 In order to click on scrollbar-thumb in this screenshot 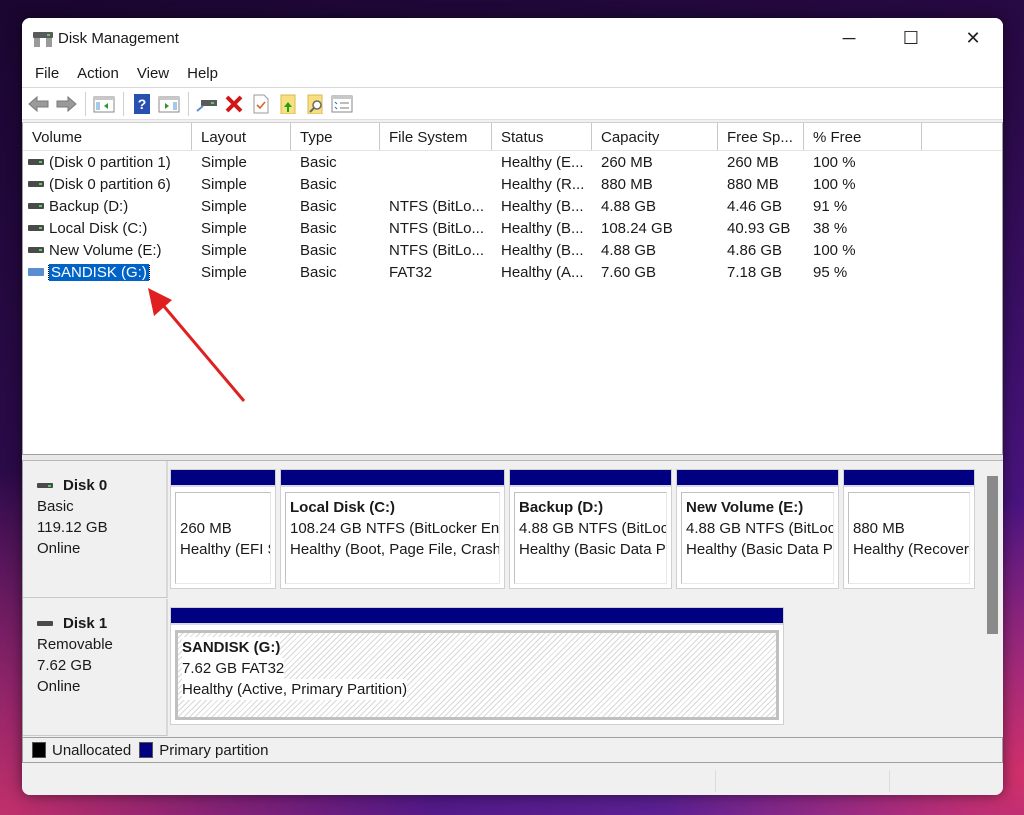, I will do `click(992, 555)`.